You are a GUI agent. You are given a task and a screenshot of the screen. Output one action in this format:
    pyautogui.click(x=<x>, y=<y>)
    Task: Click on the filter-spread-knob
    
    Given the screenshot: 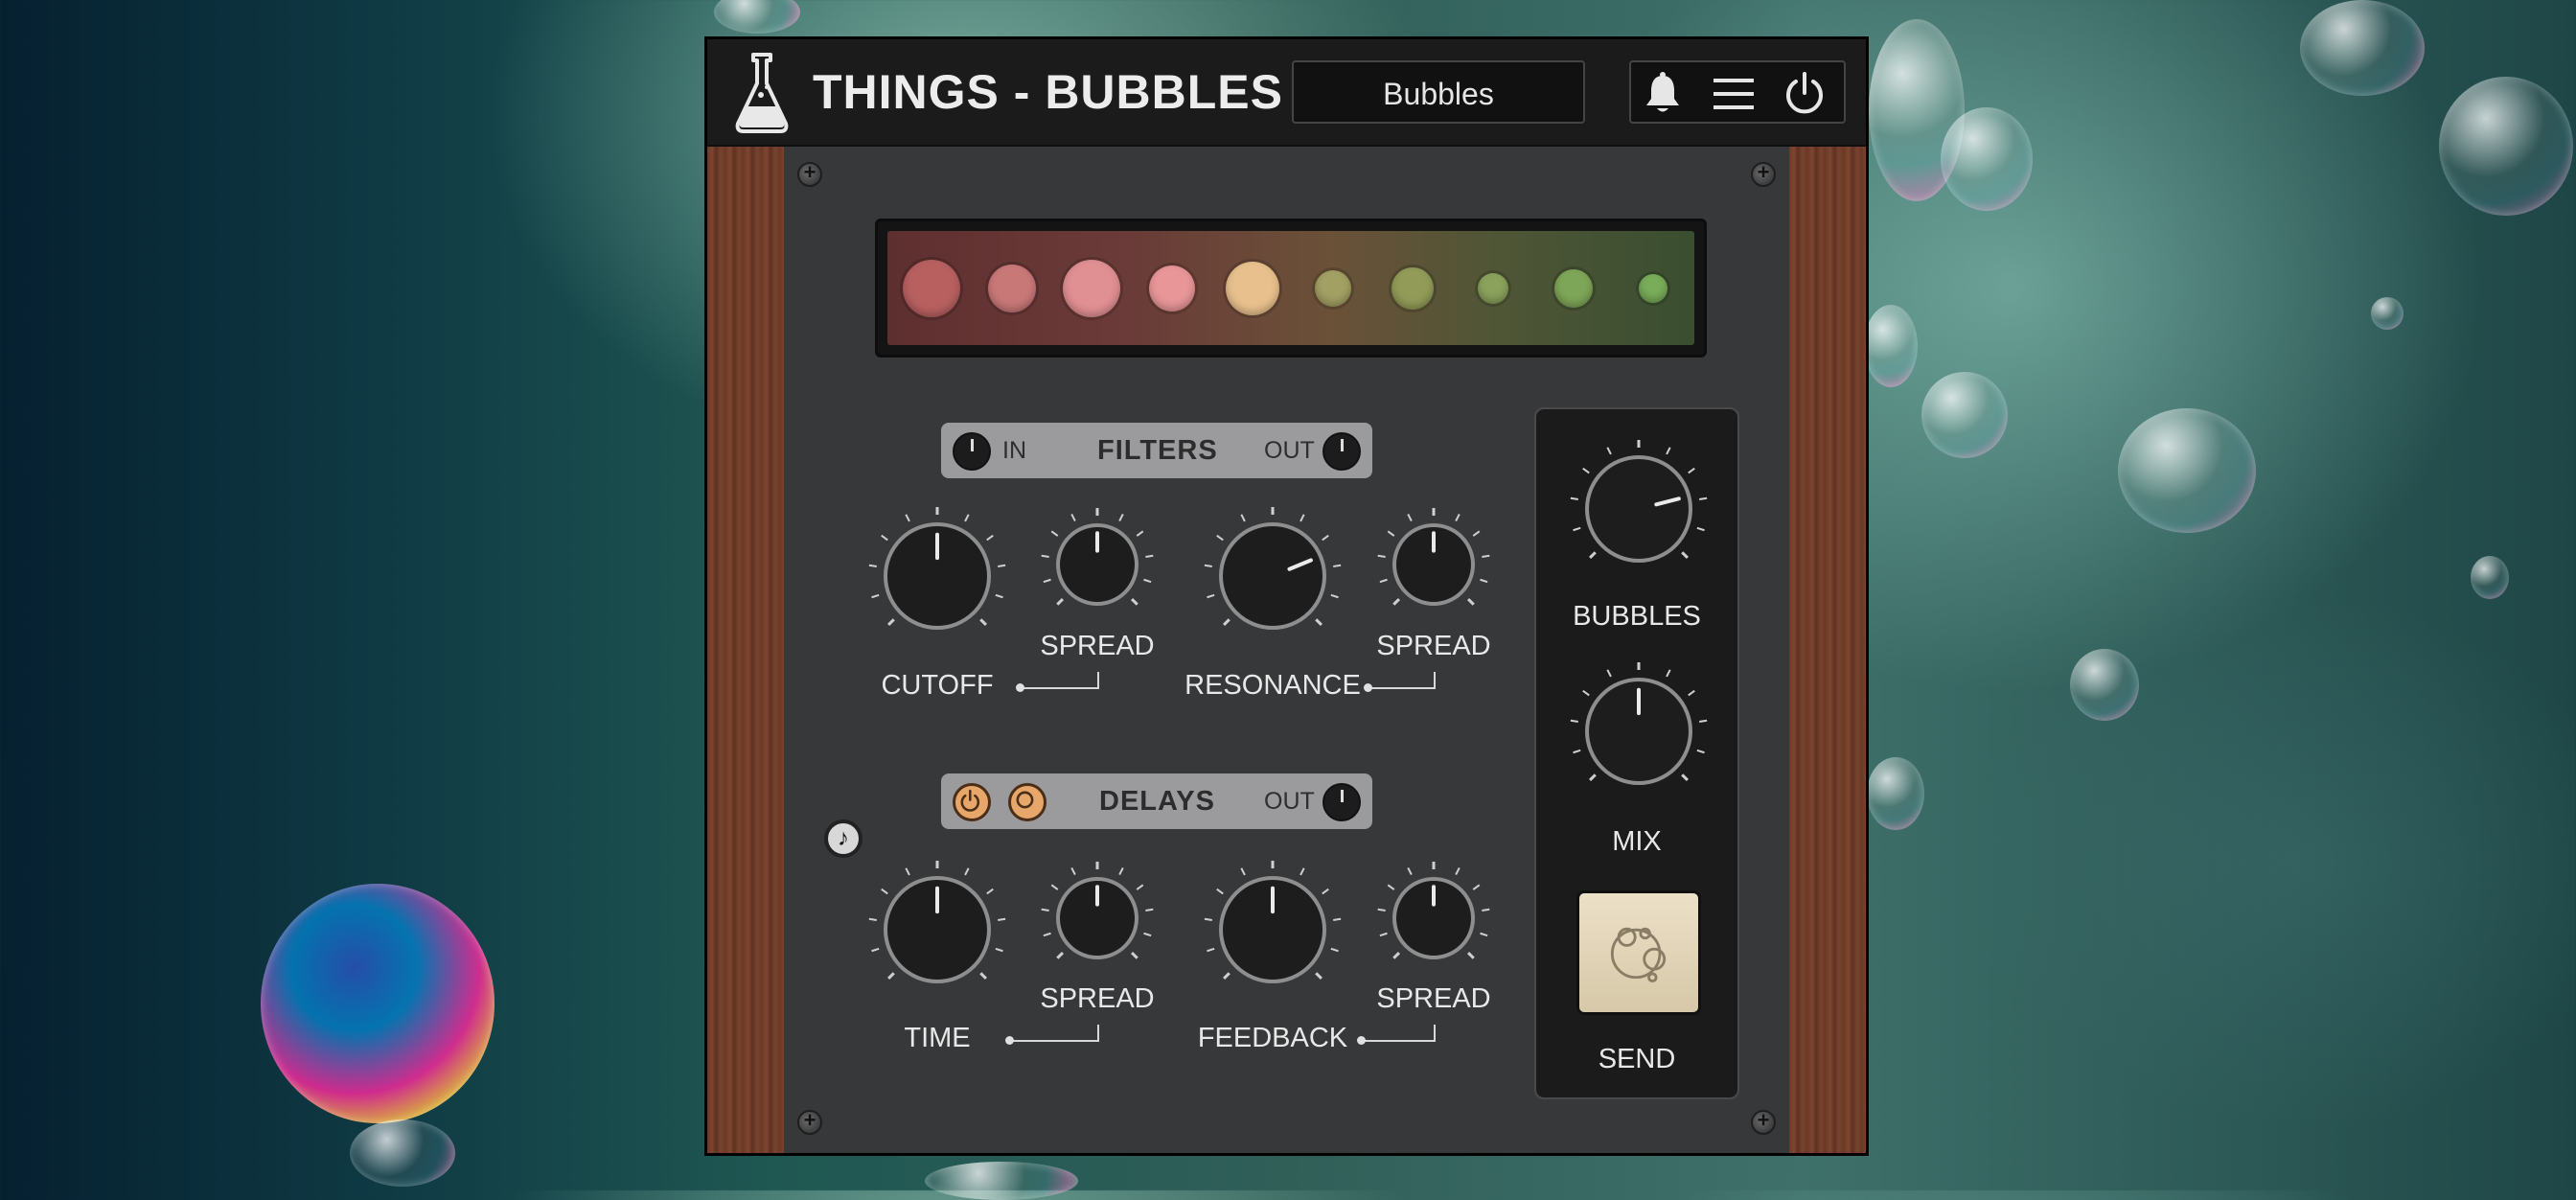 What is the action you would take?
    pyautogui.click(x=1097, y=564)
    